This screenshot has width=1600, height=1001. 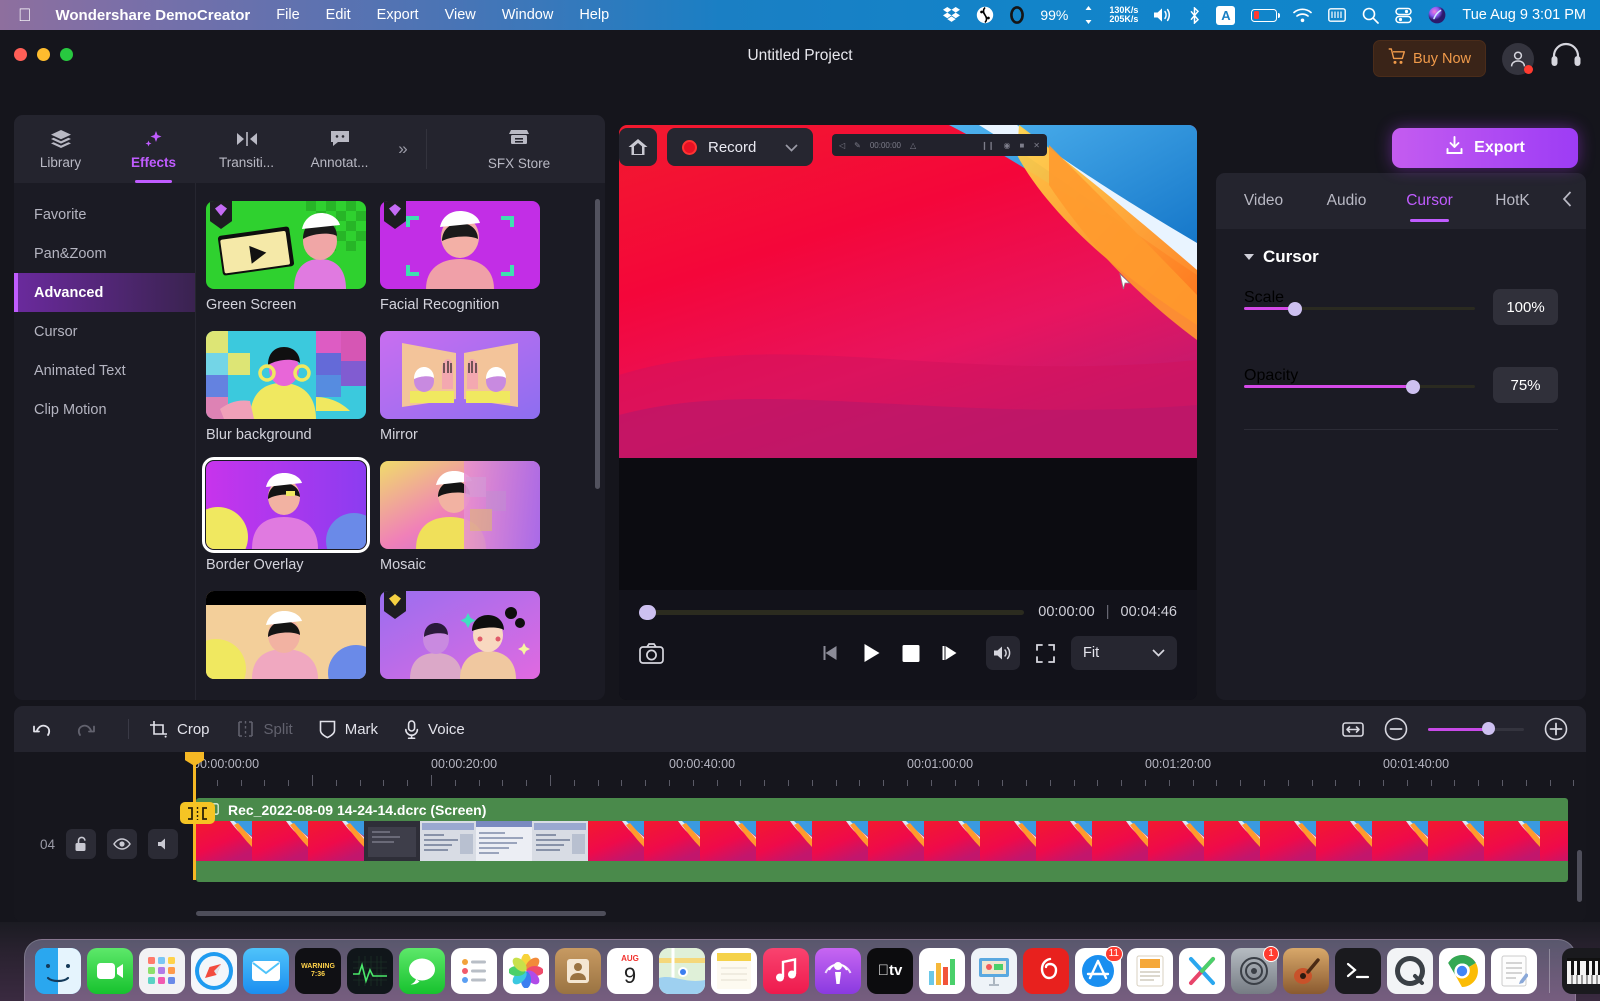 What do you see at coordinates (1353, 729) in the screenshot?
I see `fit-timeline-button` at bounding box center [1353, 729].